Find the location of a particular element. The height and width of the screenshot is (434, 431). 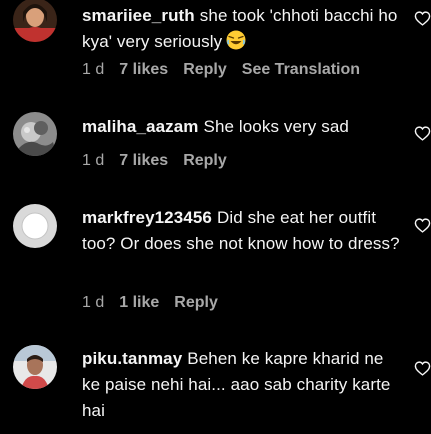

comment-username: maliha_aazam is located at coordinates (140, 126).